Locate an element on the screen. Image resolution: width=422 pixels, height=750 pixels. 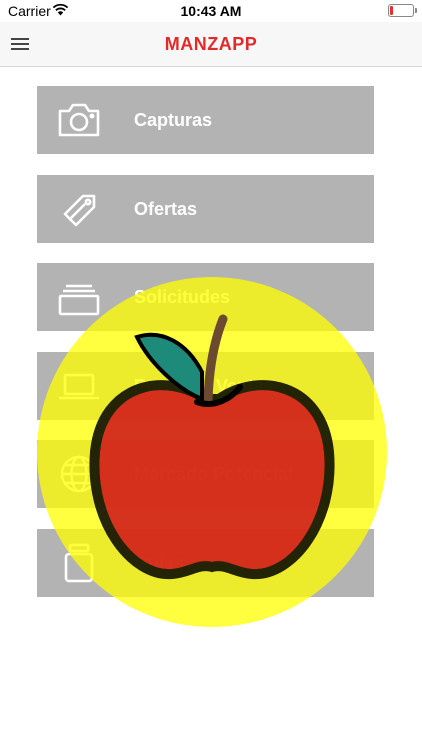
menu-item-label: Capturas is located at coordinates (173, 120).